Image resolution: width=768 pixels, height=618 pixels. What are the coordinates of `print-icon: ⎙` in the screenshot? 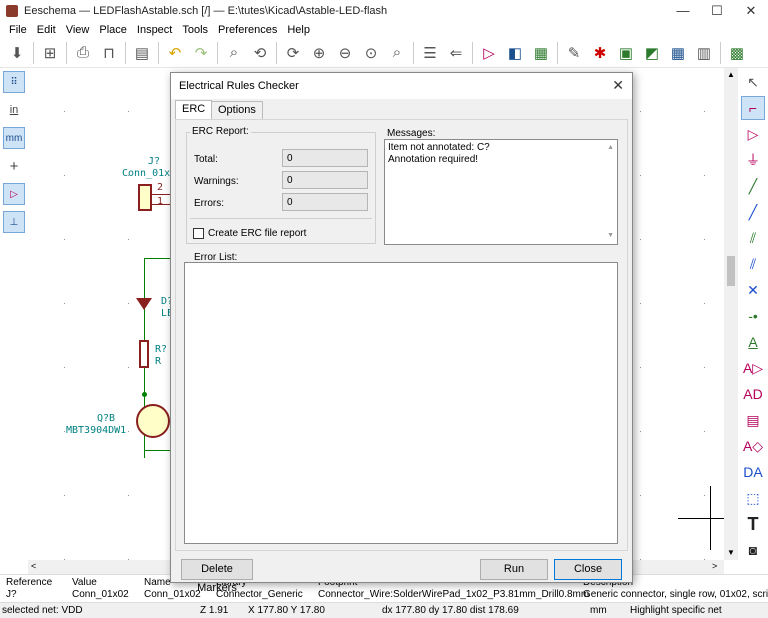 It's located at (83, 53).